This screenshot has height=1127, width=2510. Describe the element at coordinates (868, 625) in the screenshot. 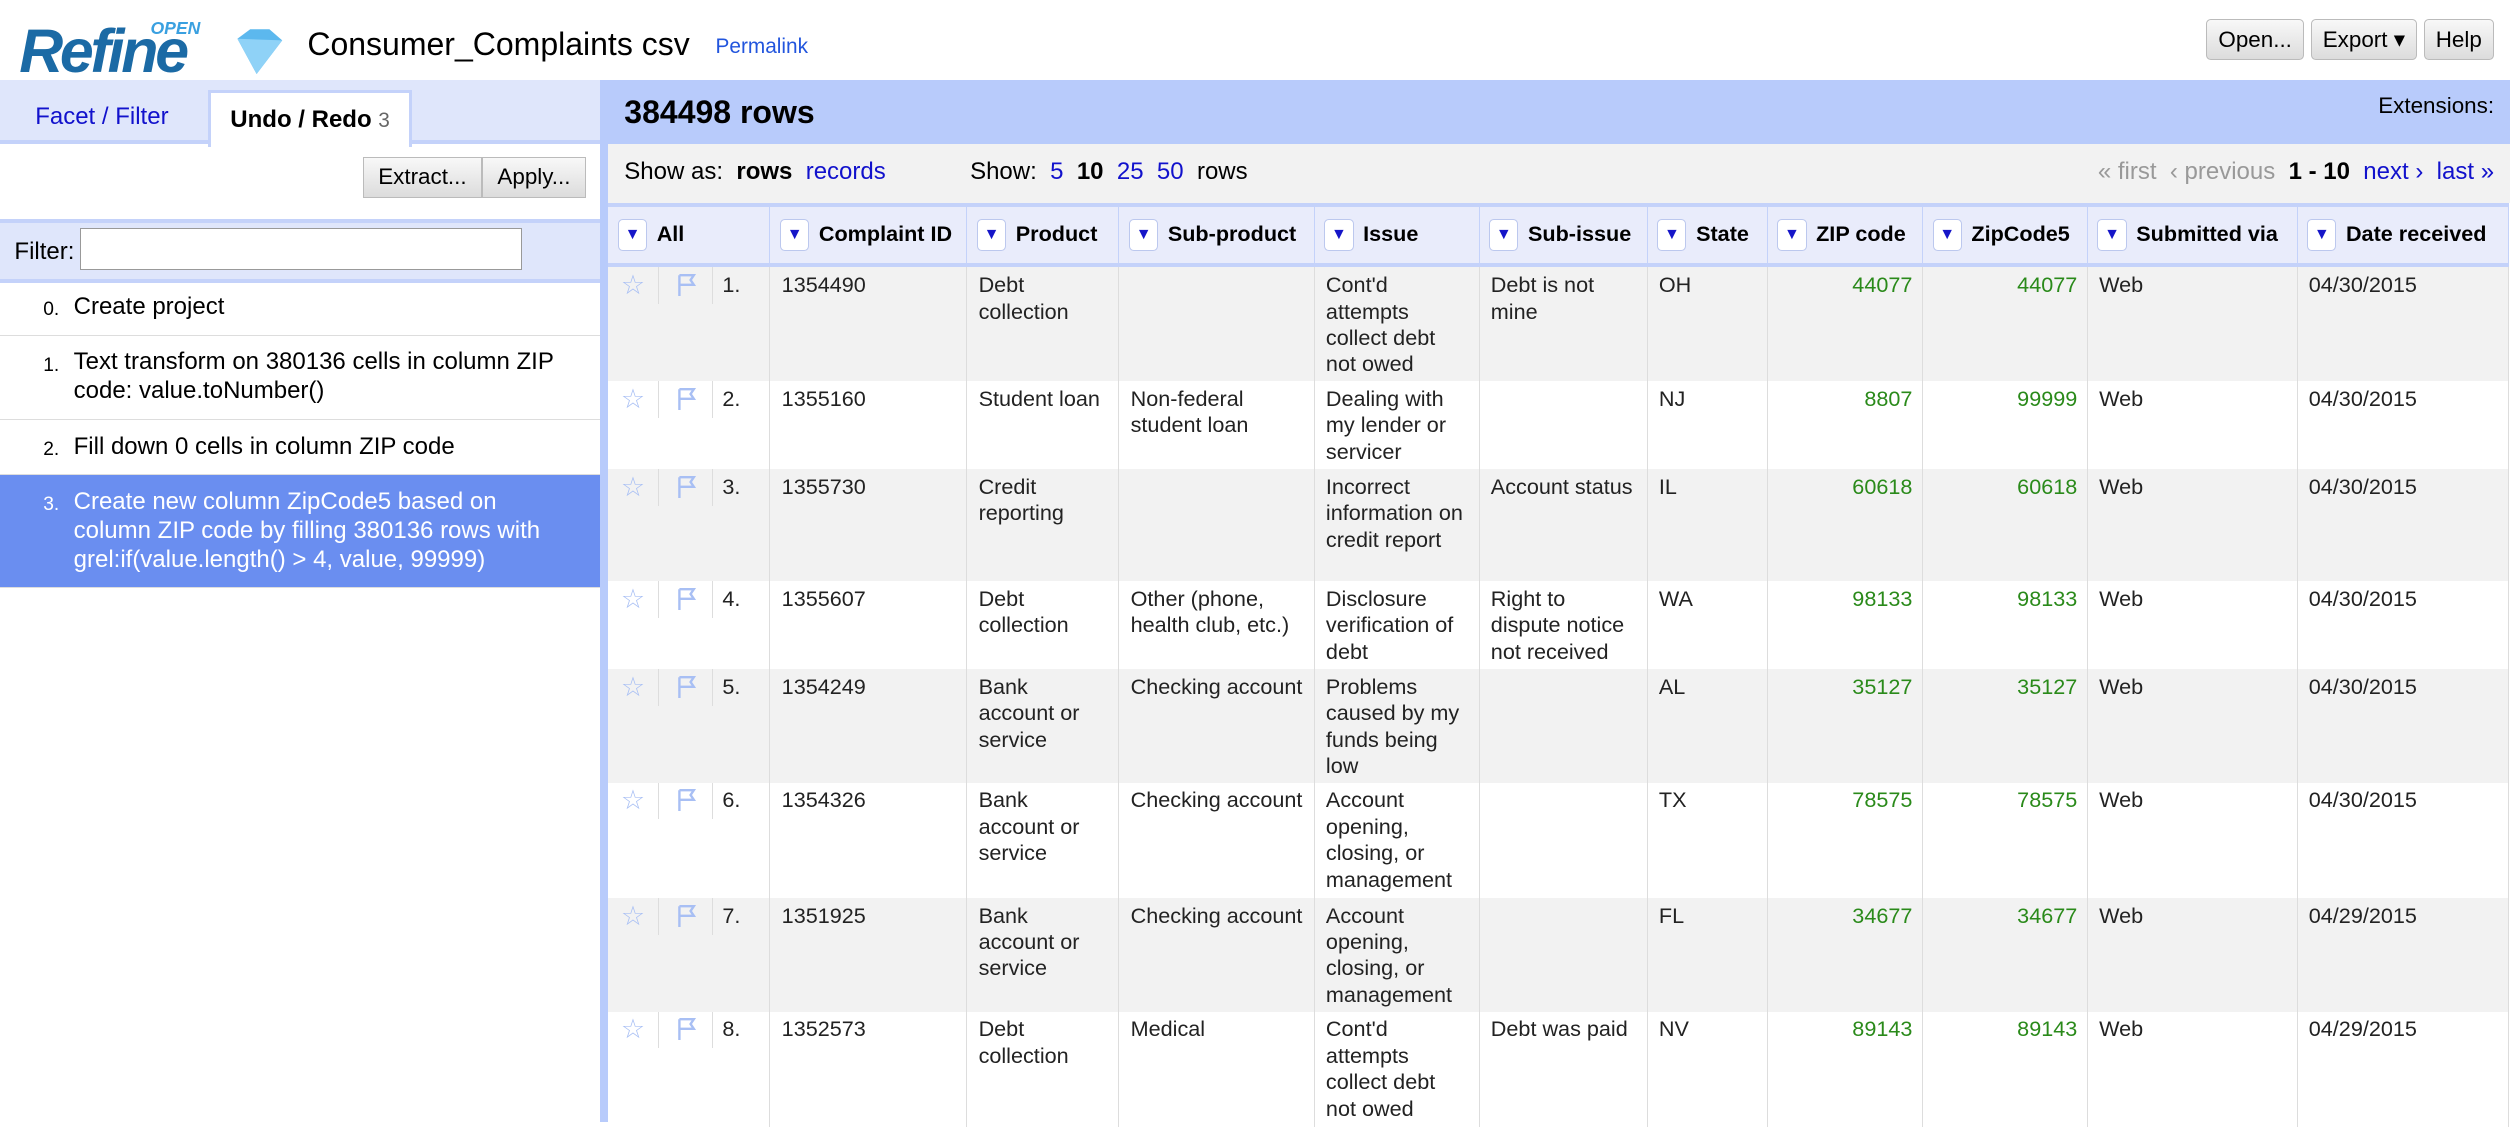

I see `table-cell: 1355607` at that location.